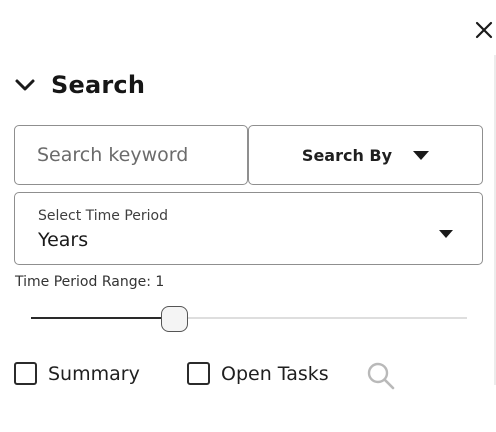 This screenshot has width=496, height=432. I want to click on search-by-dropdown: Search By, so click(365, 155).